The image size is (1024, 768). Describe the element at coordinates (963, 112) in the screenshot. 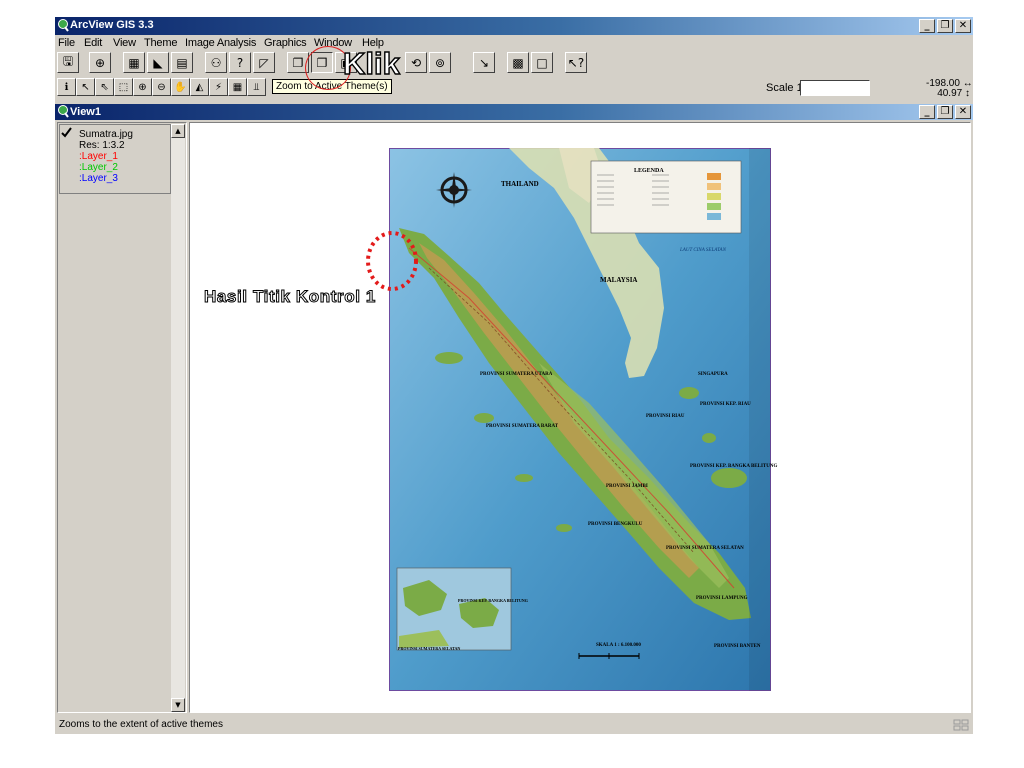

I see `view-close-button: ✕` at that location.